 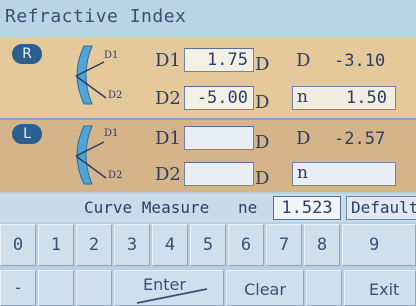 What do you see at coordinates (168, 138) in the screenshot?
I see `left-d1-label: D1` at bounding box center [168, 138].